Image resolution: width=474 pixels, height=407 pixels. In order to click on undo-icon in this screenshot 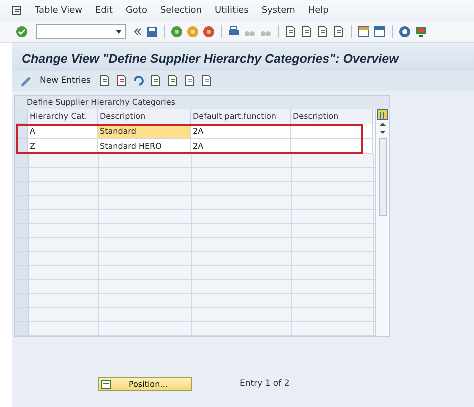, I will do `click(138, 81)`.